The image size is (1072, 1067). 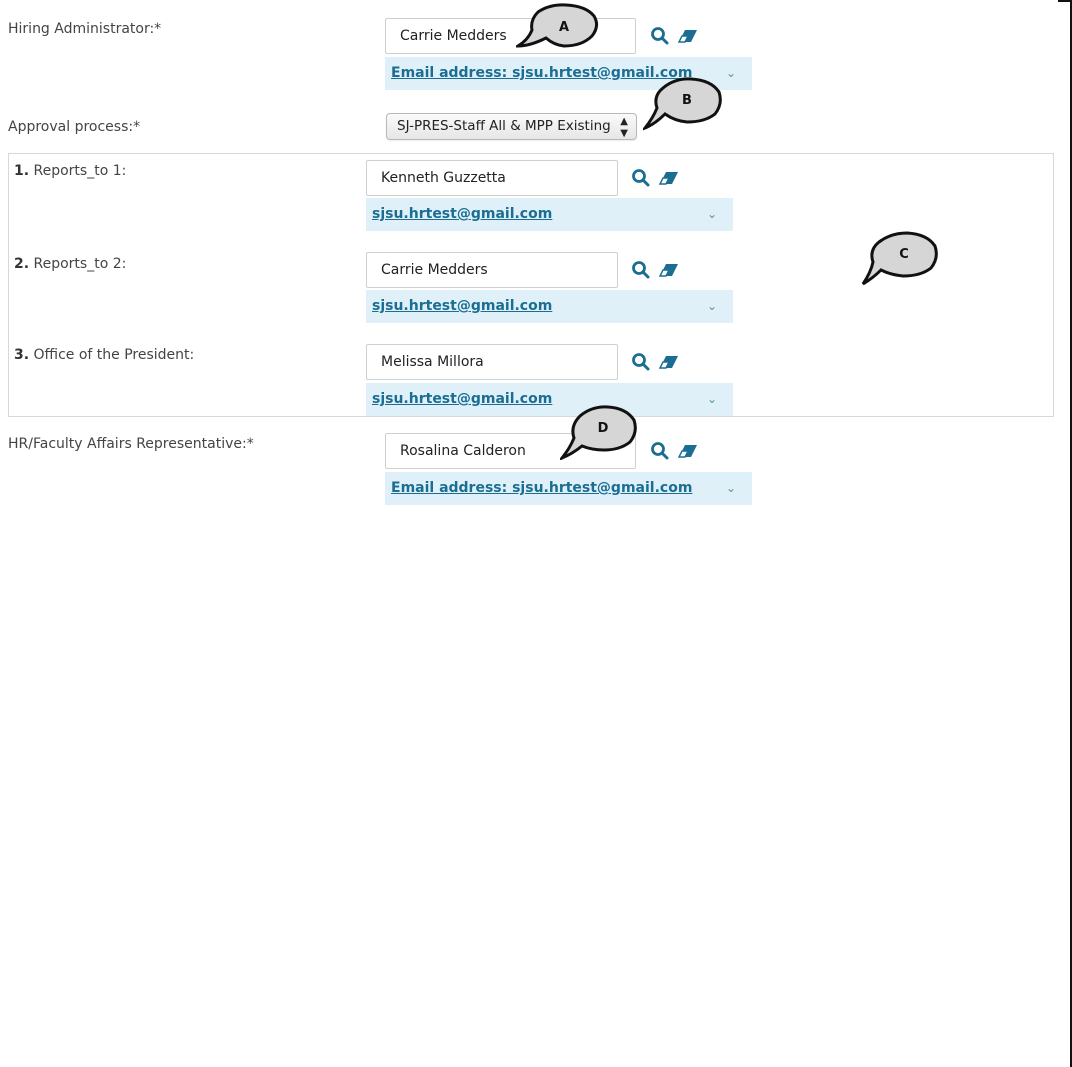 I want to click on callout-a: A, so click(x=557, y=25).